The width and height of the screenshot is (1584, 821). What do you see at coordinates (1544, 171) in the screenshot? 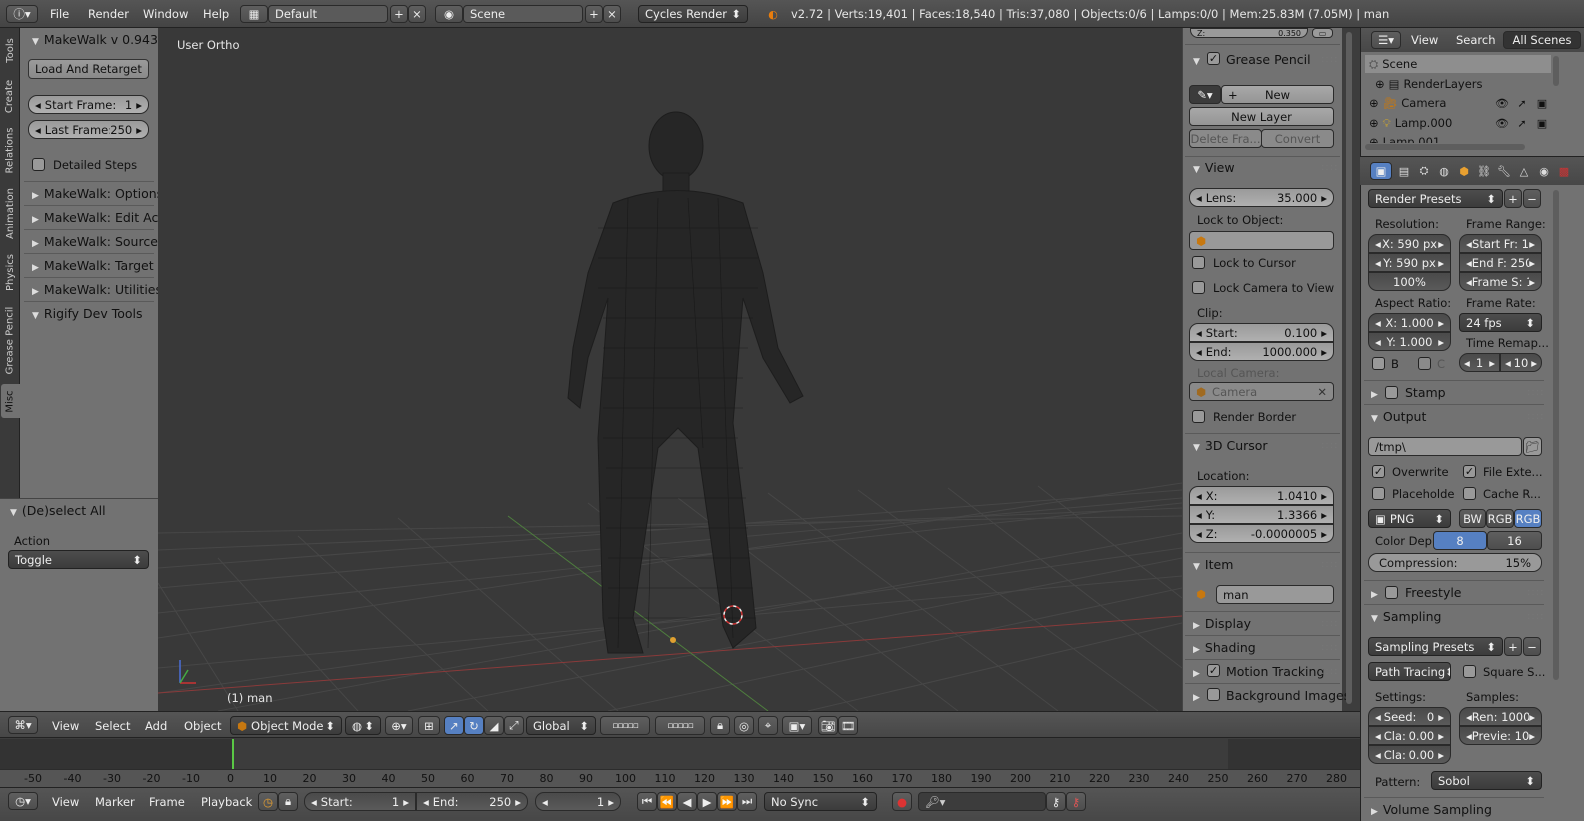
I see `tab-material-icon: ◉` at bounding box center [1544, 171].